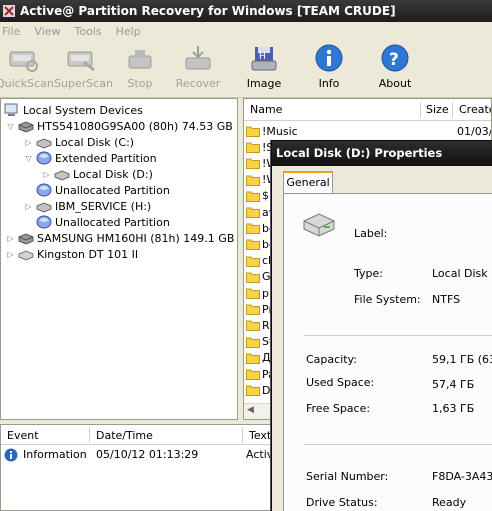 This screenshot has width=492, height=511. What do you see at coordinates (382, 153) in the screenshot?
I see `properties-dialog-title: Local Disk (D:) Properties` at bounding box center [382, 153].